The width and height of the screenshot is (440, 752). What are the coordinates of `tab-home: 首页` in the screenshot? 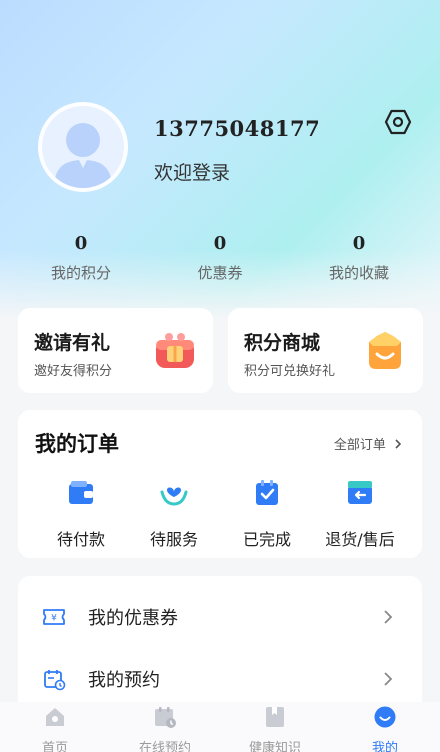 It's located at (55, 727).